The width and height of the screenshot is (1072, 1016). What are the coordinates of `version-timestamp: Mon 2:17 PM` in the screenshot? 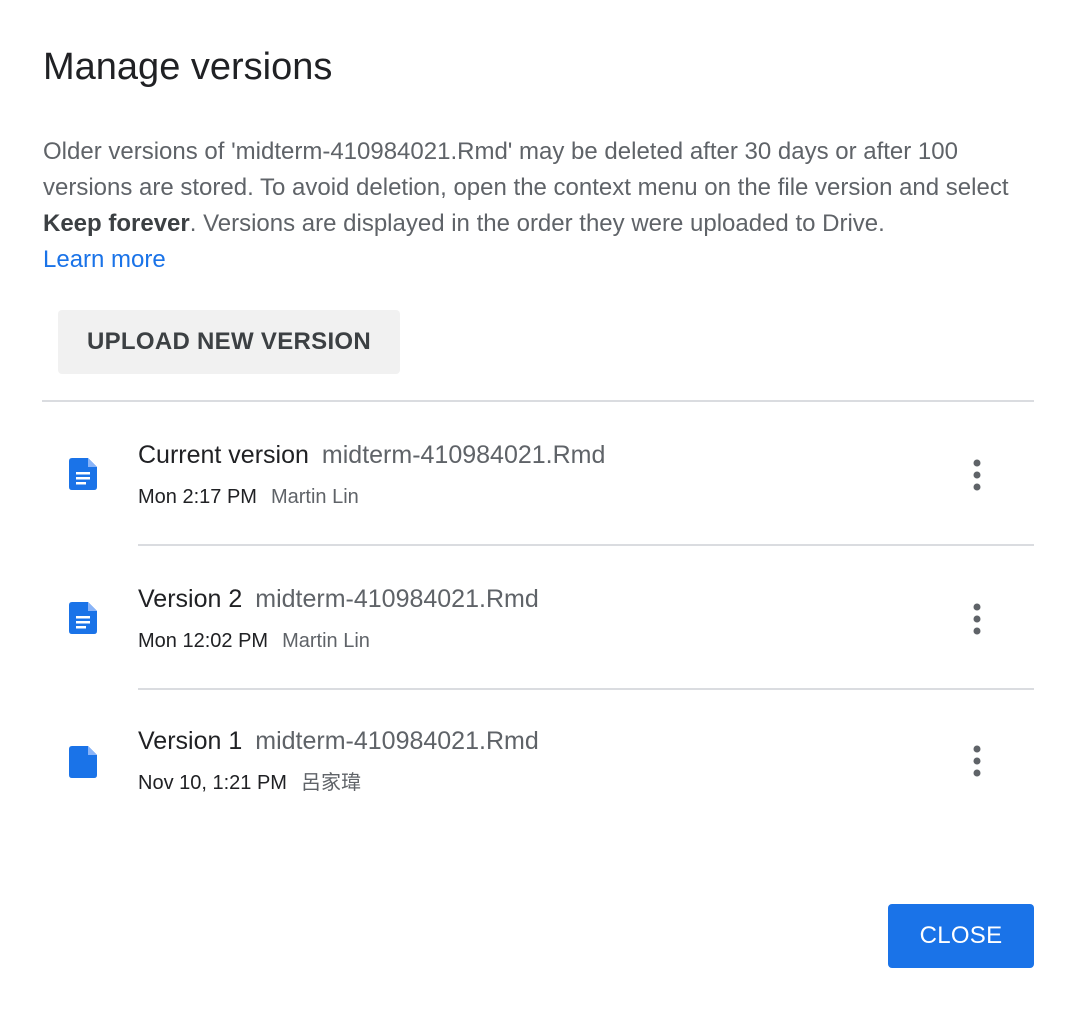 It's located at (197, 497).